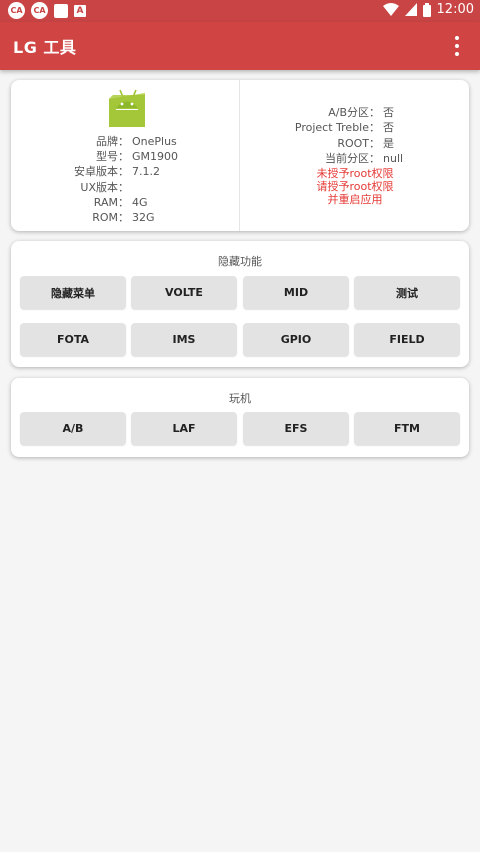 The width and height of the screenshot is (480, 852). What do you see at coordinates (45, 47) in the screenshot?
I see `app-title: LG 工具` at bounding box center [45, 47].